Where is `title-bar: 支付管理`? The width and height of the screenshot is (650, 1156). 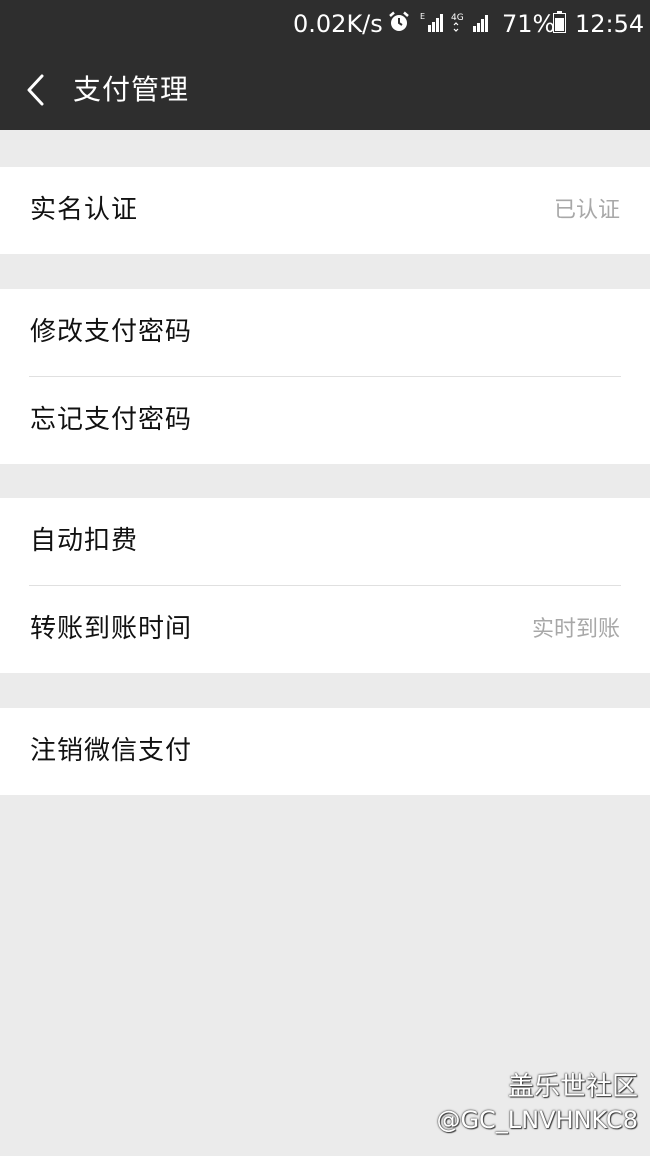
title-bar: 支付管理 is located at coordinates (325, 90).